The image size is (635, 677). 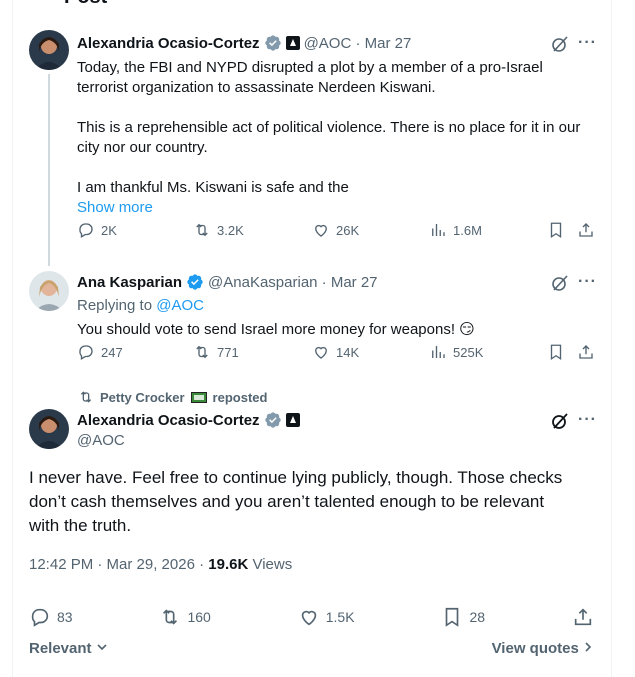 What do you see at coordinates (199, 617) in the screenshot?
I see `repost-count: 160` at bounding box center [199, 617].